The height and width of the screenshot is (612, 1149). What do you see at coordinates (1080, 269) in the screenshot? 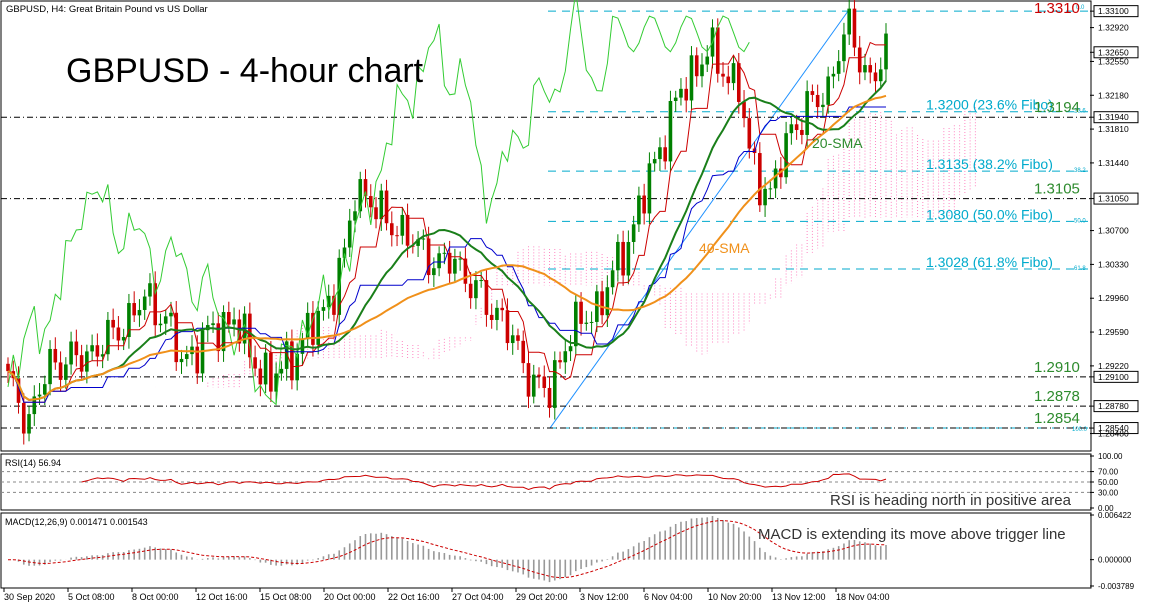
I see `fibo-level-small: 61.8` at bounding box center [1080, 269].